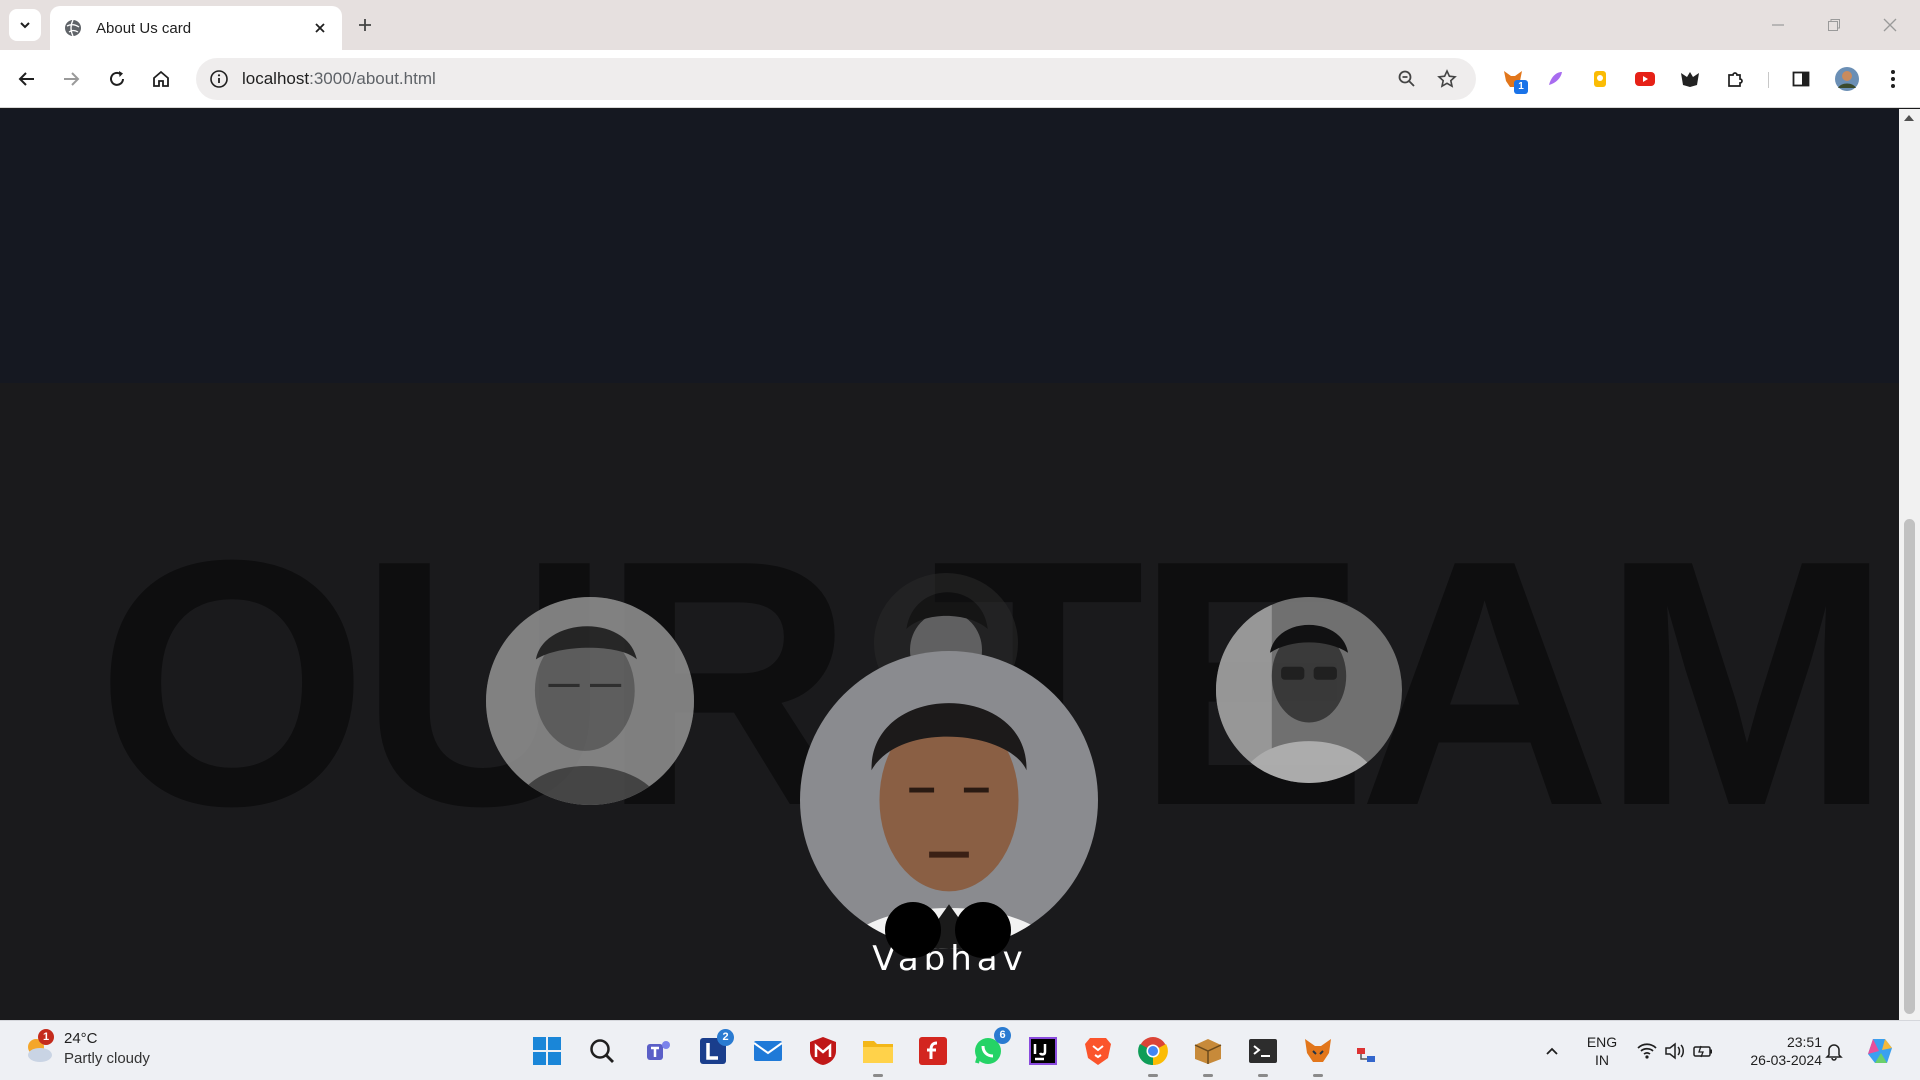 The height and width of the screenshot is (1080, 1920). I want to click on teams-icon, so click(658, 1050).